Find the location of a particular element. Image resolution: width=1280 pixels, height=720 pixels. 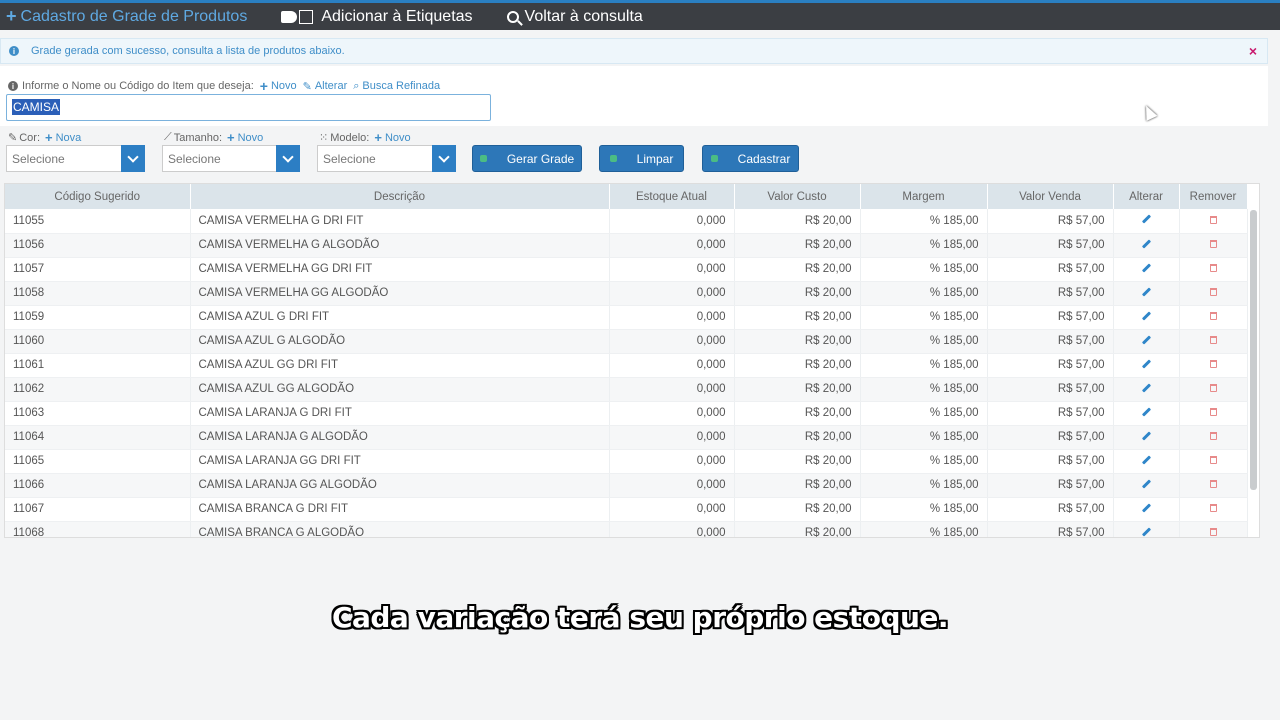

new-color-link: + Nova is located at coordinates (63, 137).